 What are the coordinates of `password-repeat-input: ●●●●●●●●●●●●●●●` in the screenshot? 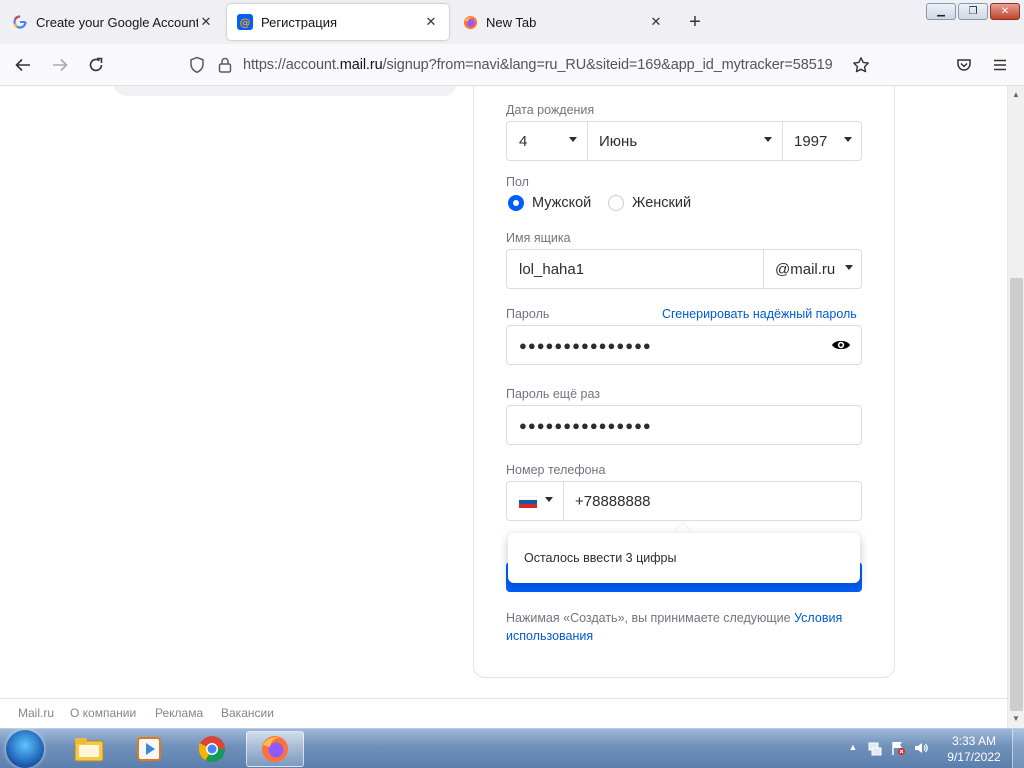 It's located at (684, 425).